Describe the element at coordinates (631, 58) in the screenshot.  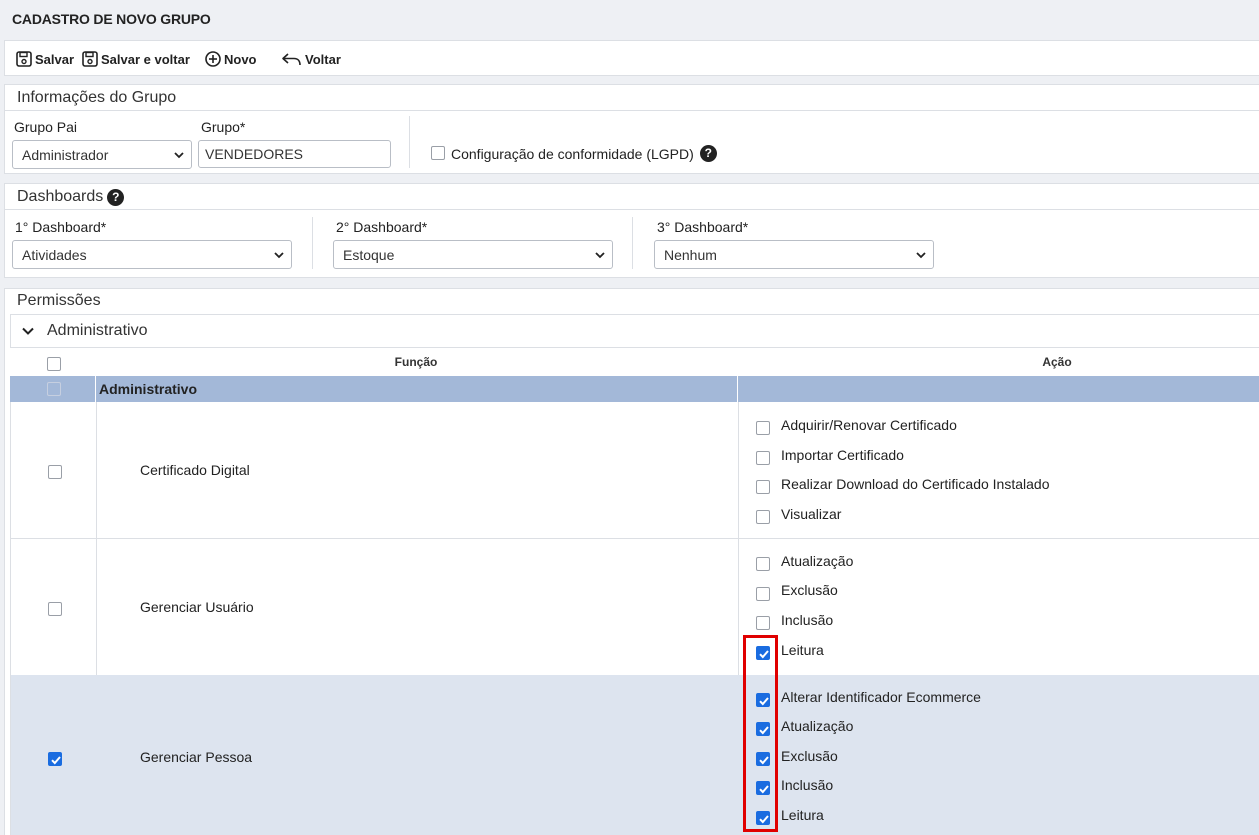
I see `toolbar: Salvar Salvar e voltar Novo Voltar` at that location.